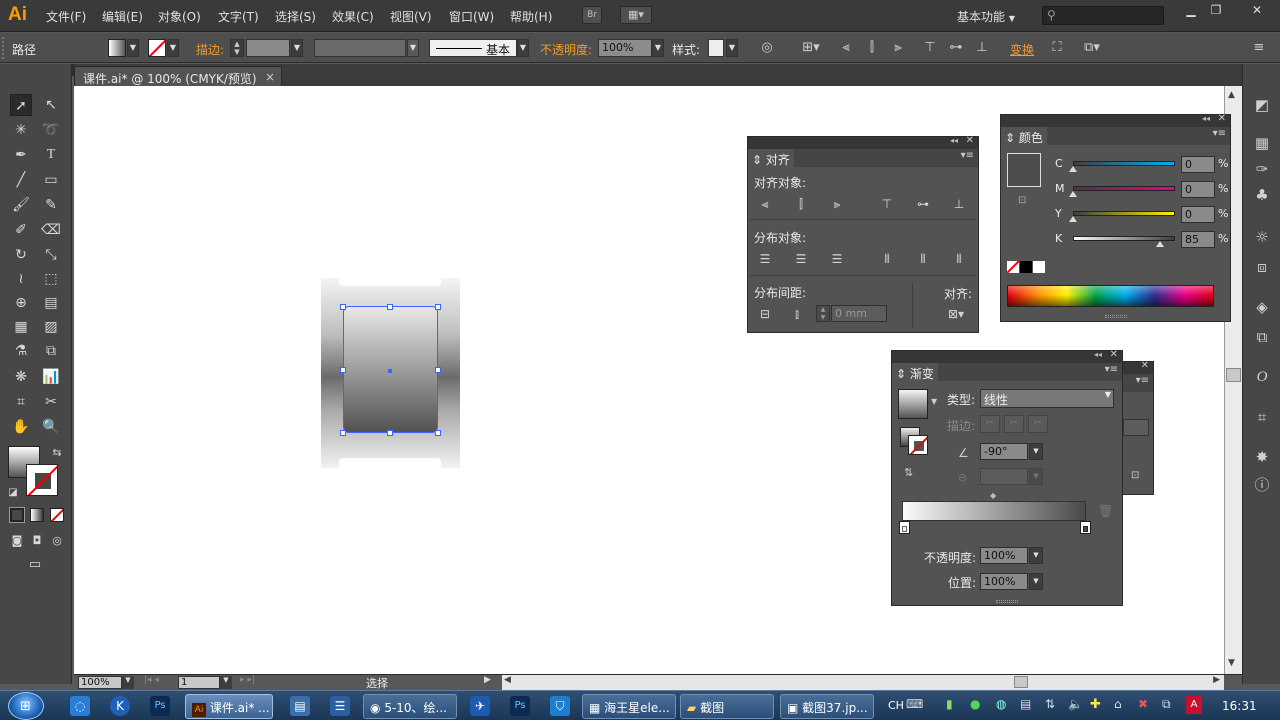 This screenshot has height=720, width=1280. What do you see at coordinates (904, 527) in the screenshot?
I see `gradient-stop-start` at bounding box center [904, 527].